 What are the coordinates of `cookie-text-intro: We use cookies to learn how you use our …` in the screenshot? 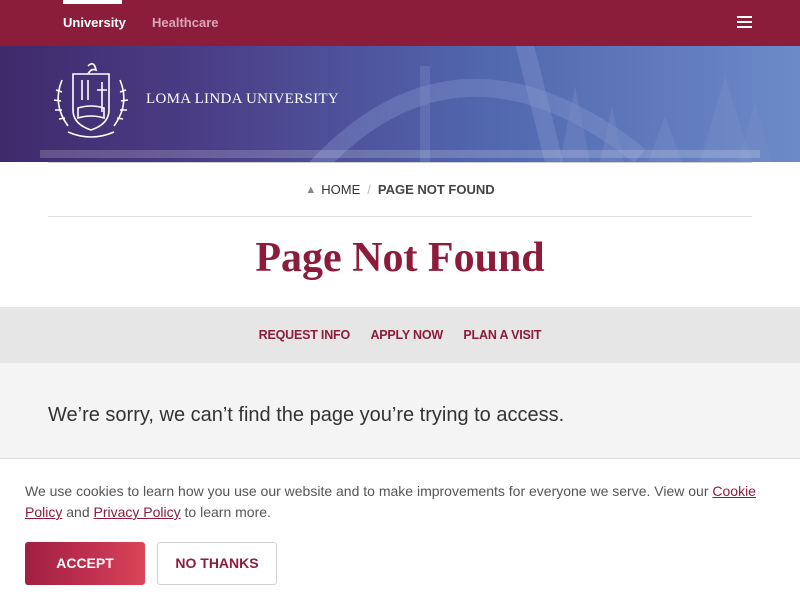 It's located at (369, 491).